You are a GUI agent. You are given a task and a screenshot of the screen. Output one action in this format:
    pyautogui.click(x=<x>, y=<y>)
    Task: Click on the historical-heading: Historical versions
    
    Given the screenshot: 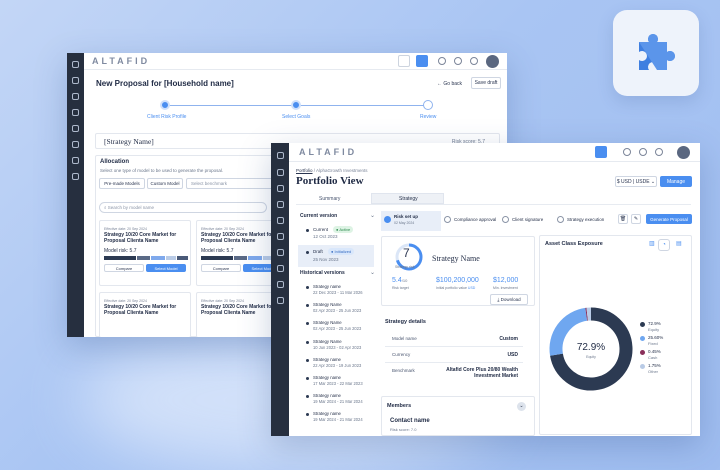 What is the action you would take?
    pyautogui.click(x=322, y=273)
    